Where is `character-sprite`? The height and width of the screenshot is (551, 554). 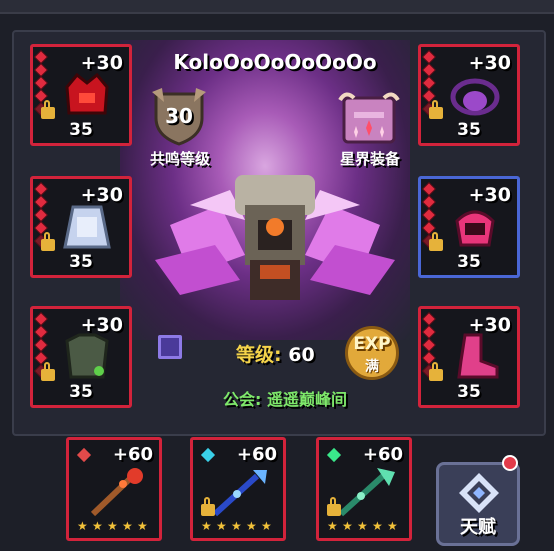
character-sprite is located at coordinates (275, 240).